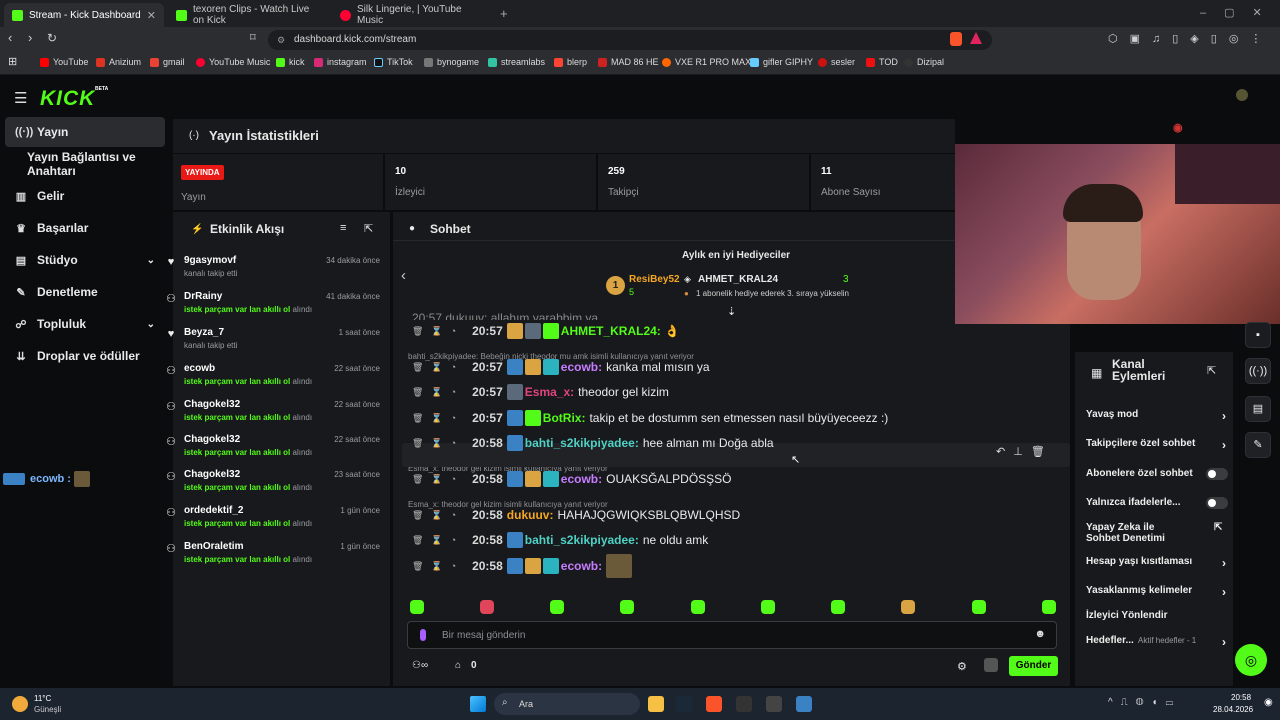 This screenshot has height=720, width=1280. Describe the element at coordinates (85, 132) in the screenshot. I see `nav-yayin: ((·)) Yayın` at that location.